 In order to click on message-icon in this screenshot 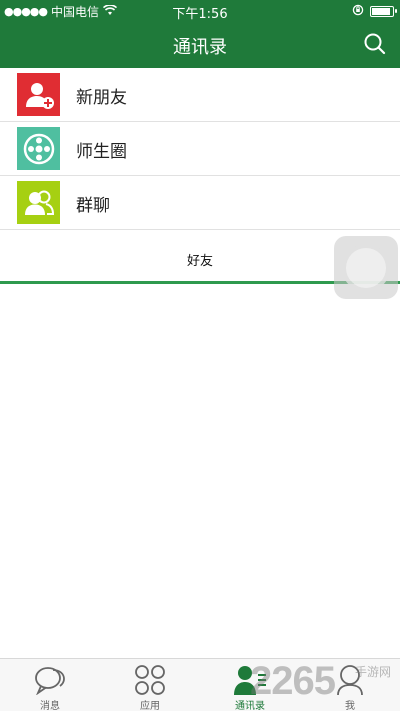, I will do `click(50, 680)`.